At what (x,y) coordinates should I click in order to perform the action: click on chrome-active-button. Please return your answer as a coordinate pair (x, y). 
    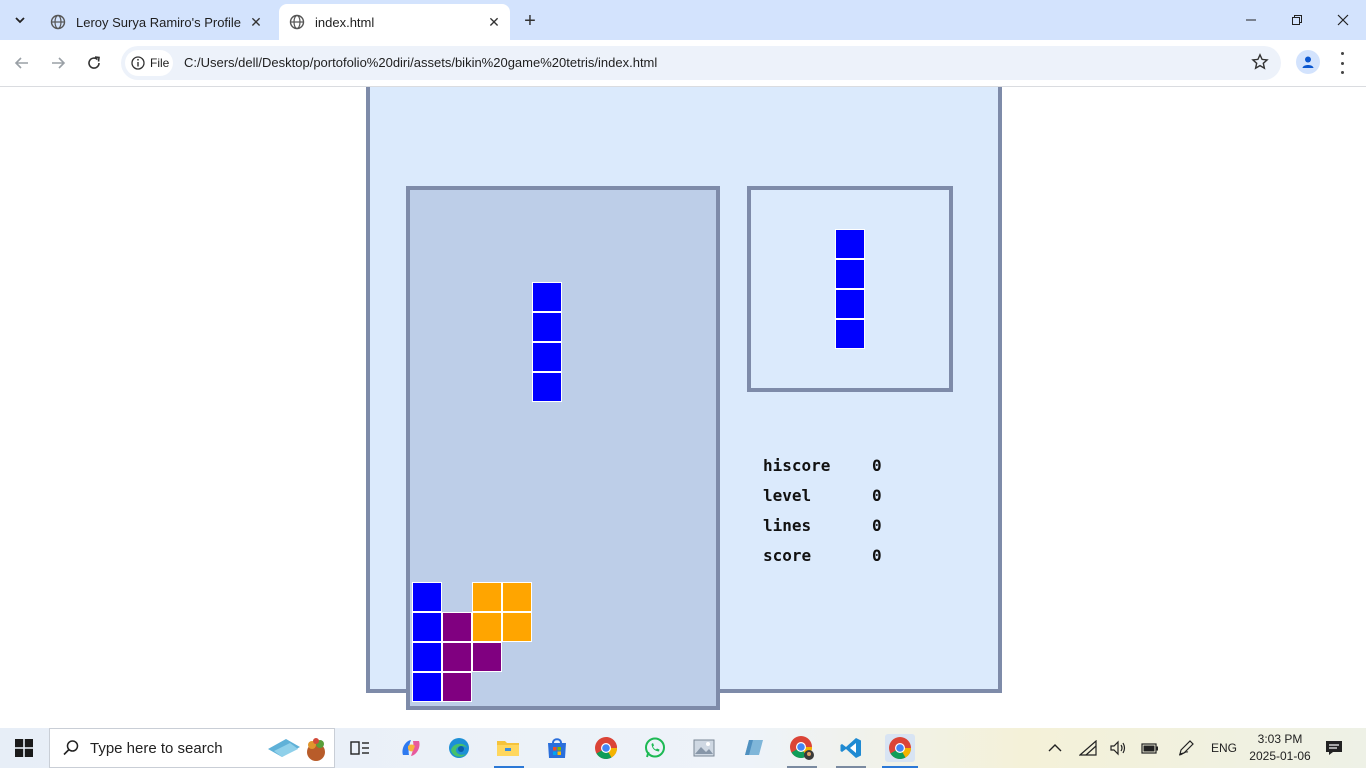
    Looking at the image, I should click on (900, 748).